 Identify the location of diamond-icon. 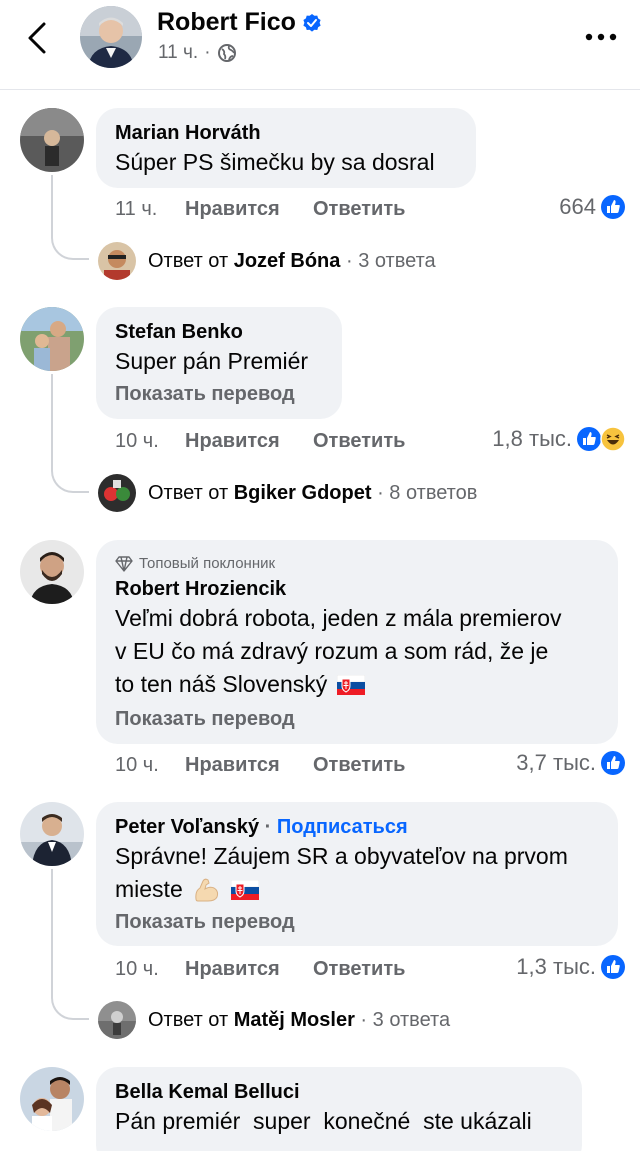
(124, 564).